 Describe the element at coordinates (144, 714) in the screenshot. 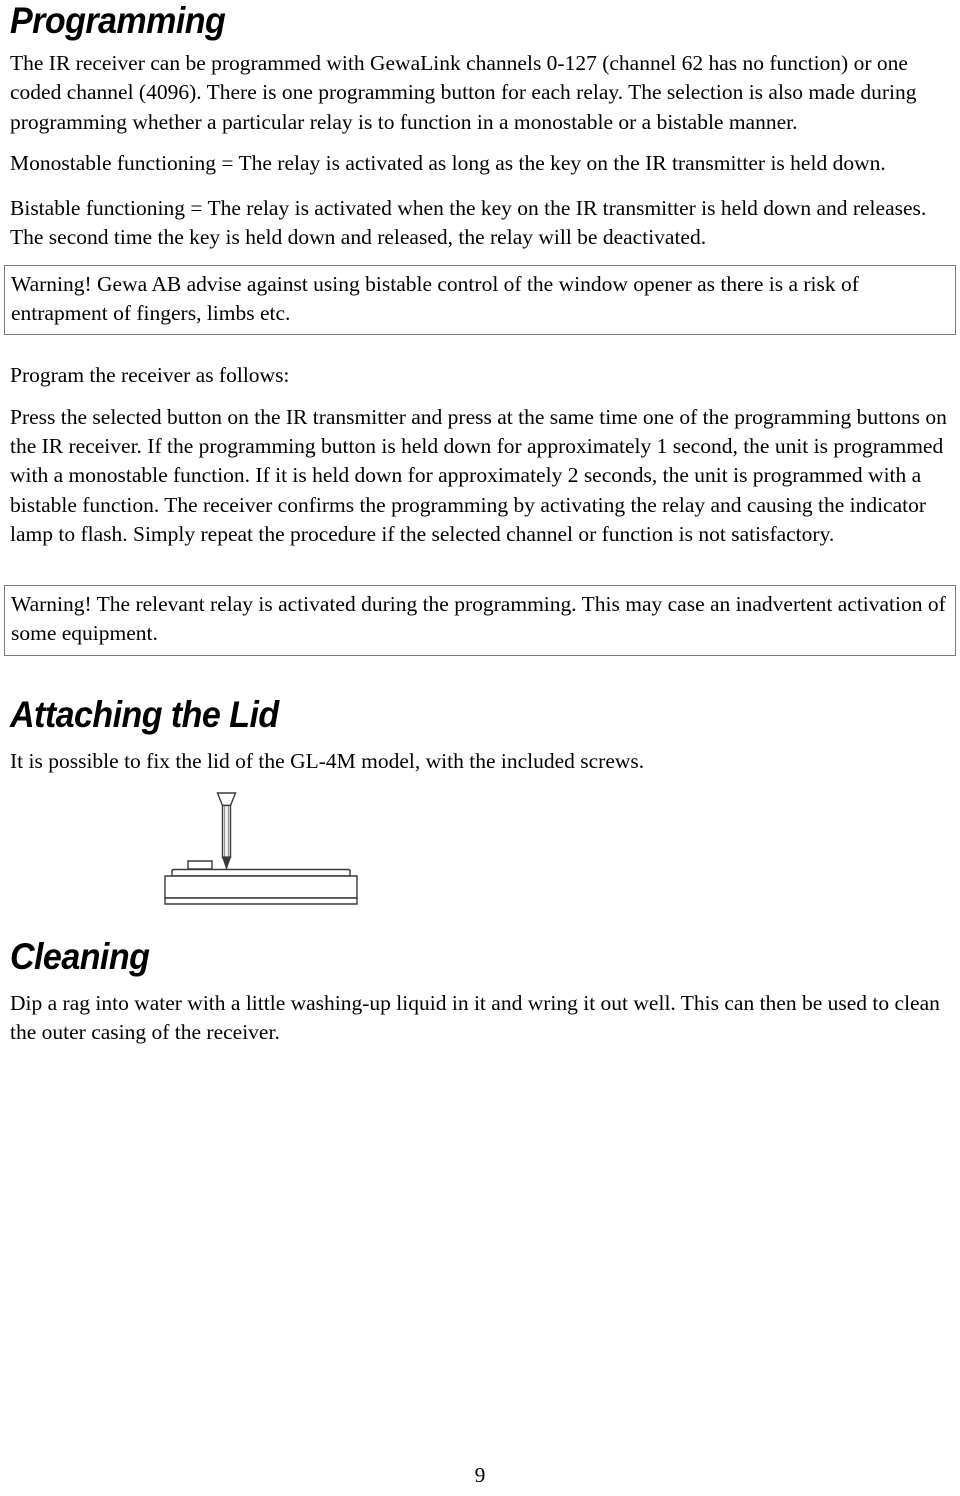

I see `page-title-attaching-the-lid: Attaching the Lid` at that location.